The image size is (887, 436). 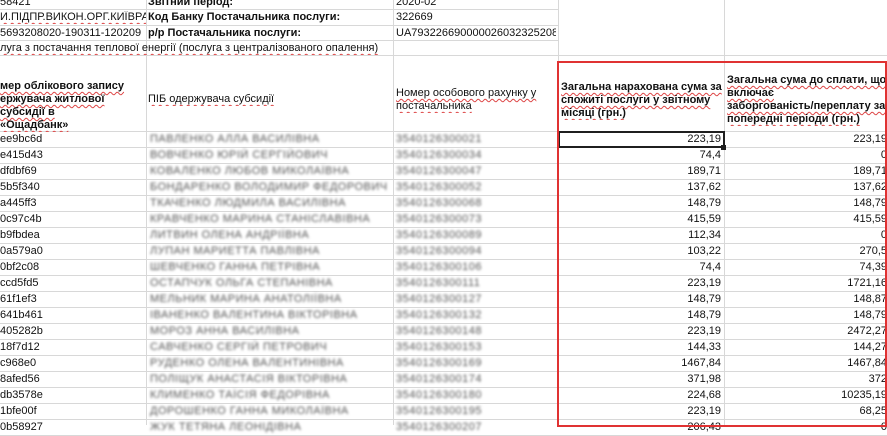 What do you see at coordinates (476, 33) in the screenshot?
I see `cell-d3: UA793226690000026032325208020` at bounding box center [476, 33].